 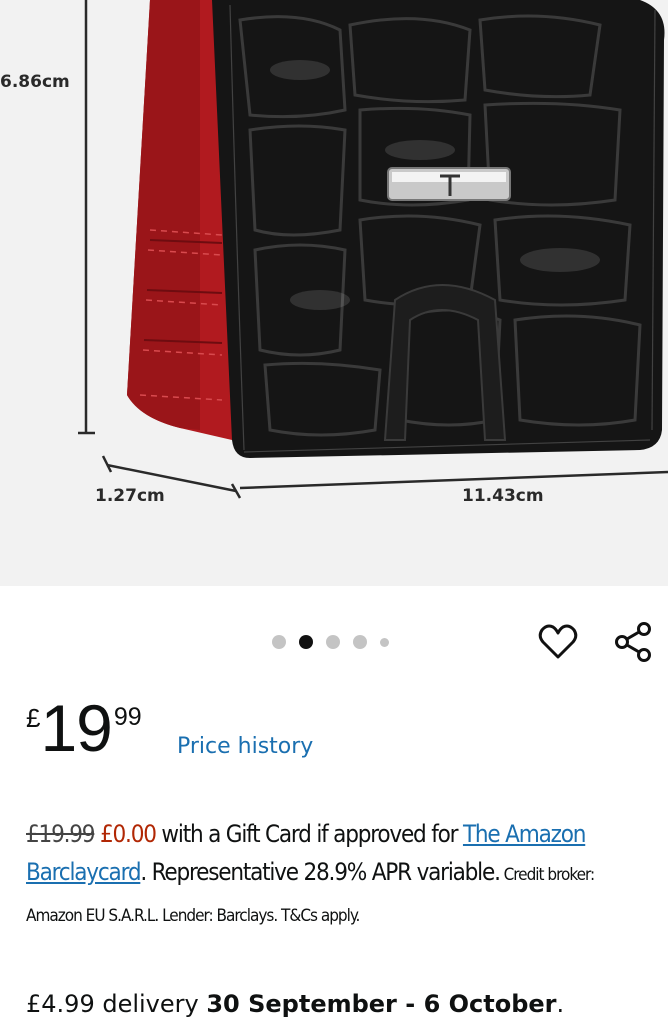 What do you see at coordinates (127, 717) in the screenshot?
I see `price-fraction: 99` at bounding box center [127, 717].